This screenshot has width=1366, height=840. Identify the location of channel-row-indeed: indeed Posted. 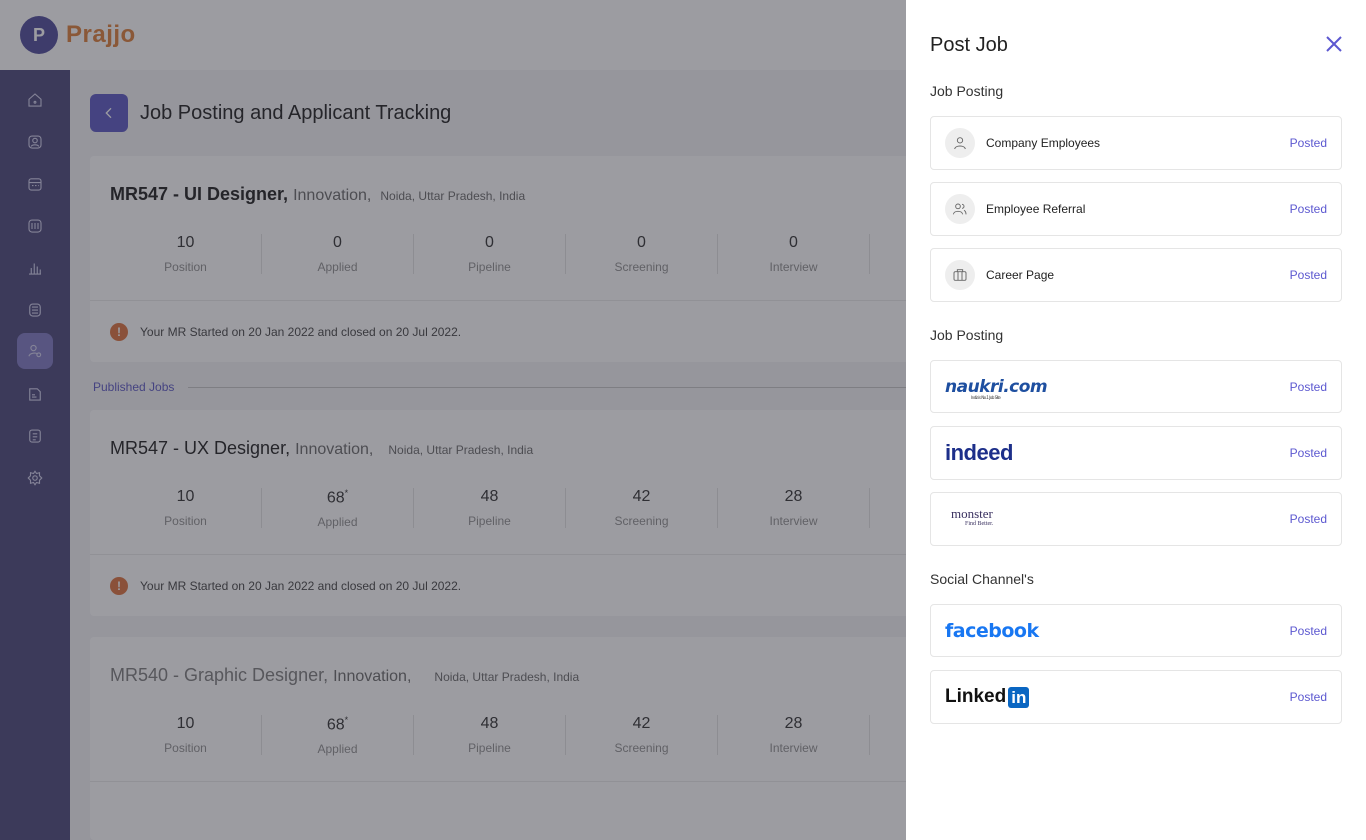
(1136, 453).